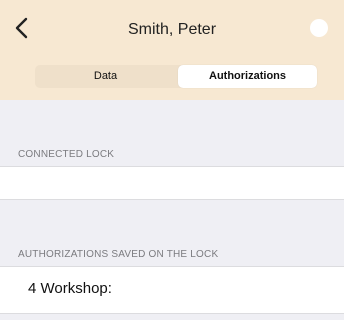  I want to click on tab-authorizations: Authorizations, so click(247, 76).